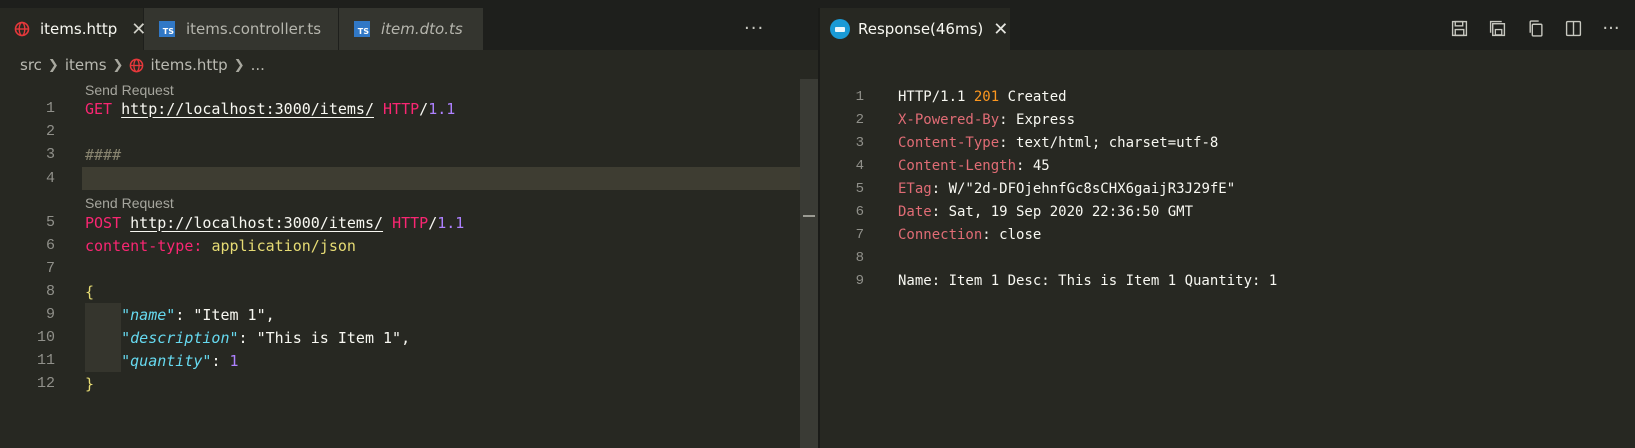  I want to click on tab-response: Response(46ms) ✕, so click(915, 29).